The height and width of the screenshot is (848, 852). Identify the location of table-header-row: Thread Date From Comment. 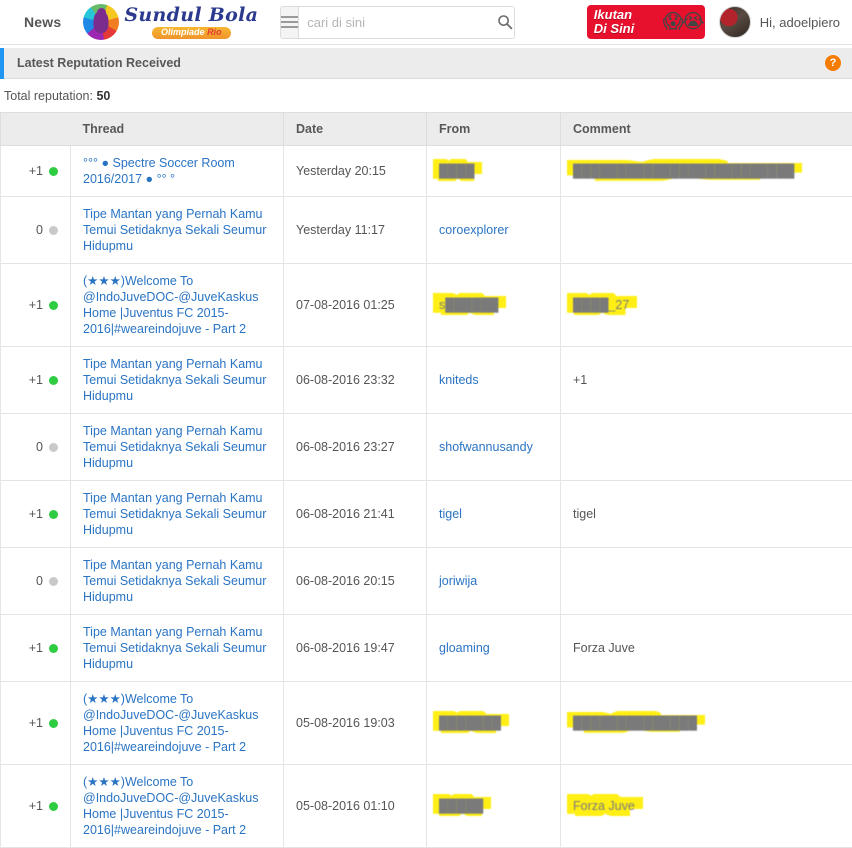
(426, 129).